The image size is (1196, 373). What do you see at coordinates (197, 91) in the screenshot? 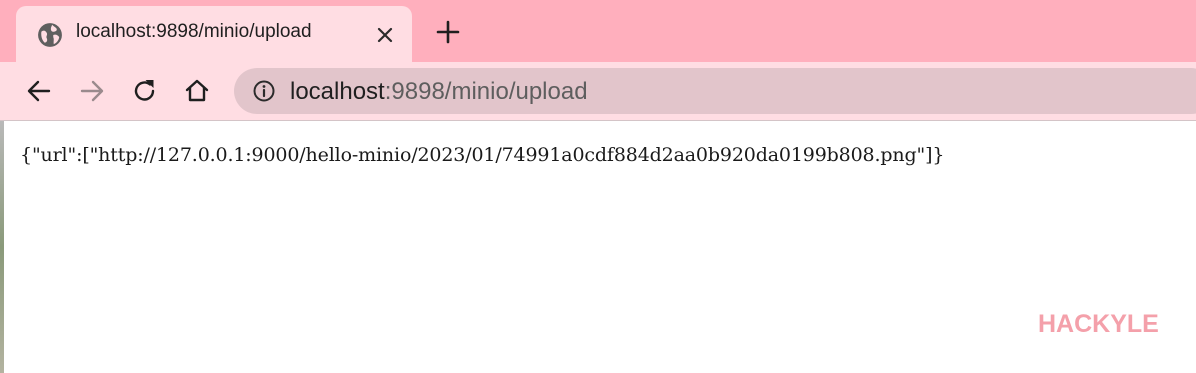
I see `home-icon` at bounding box center [197, 91].